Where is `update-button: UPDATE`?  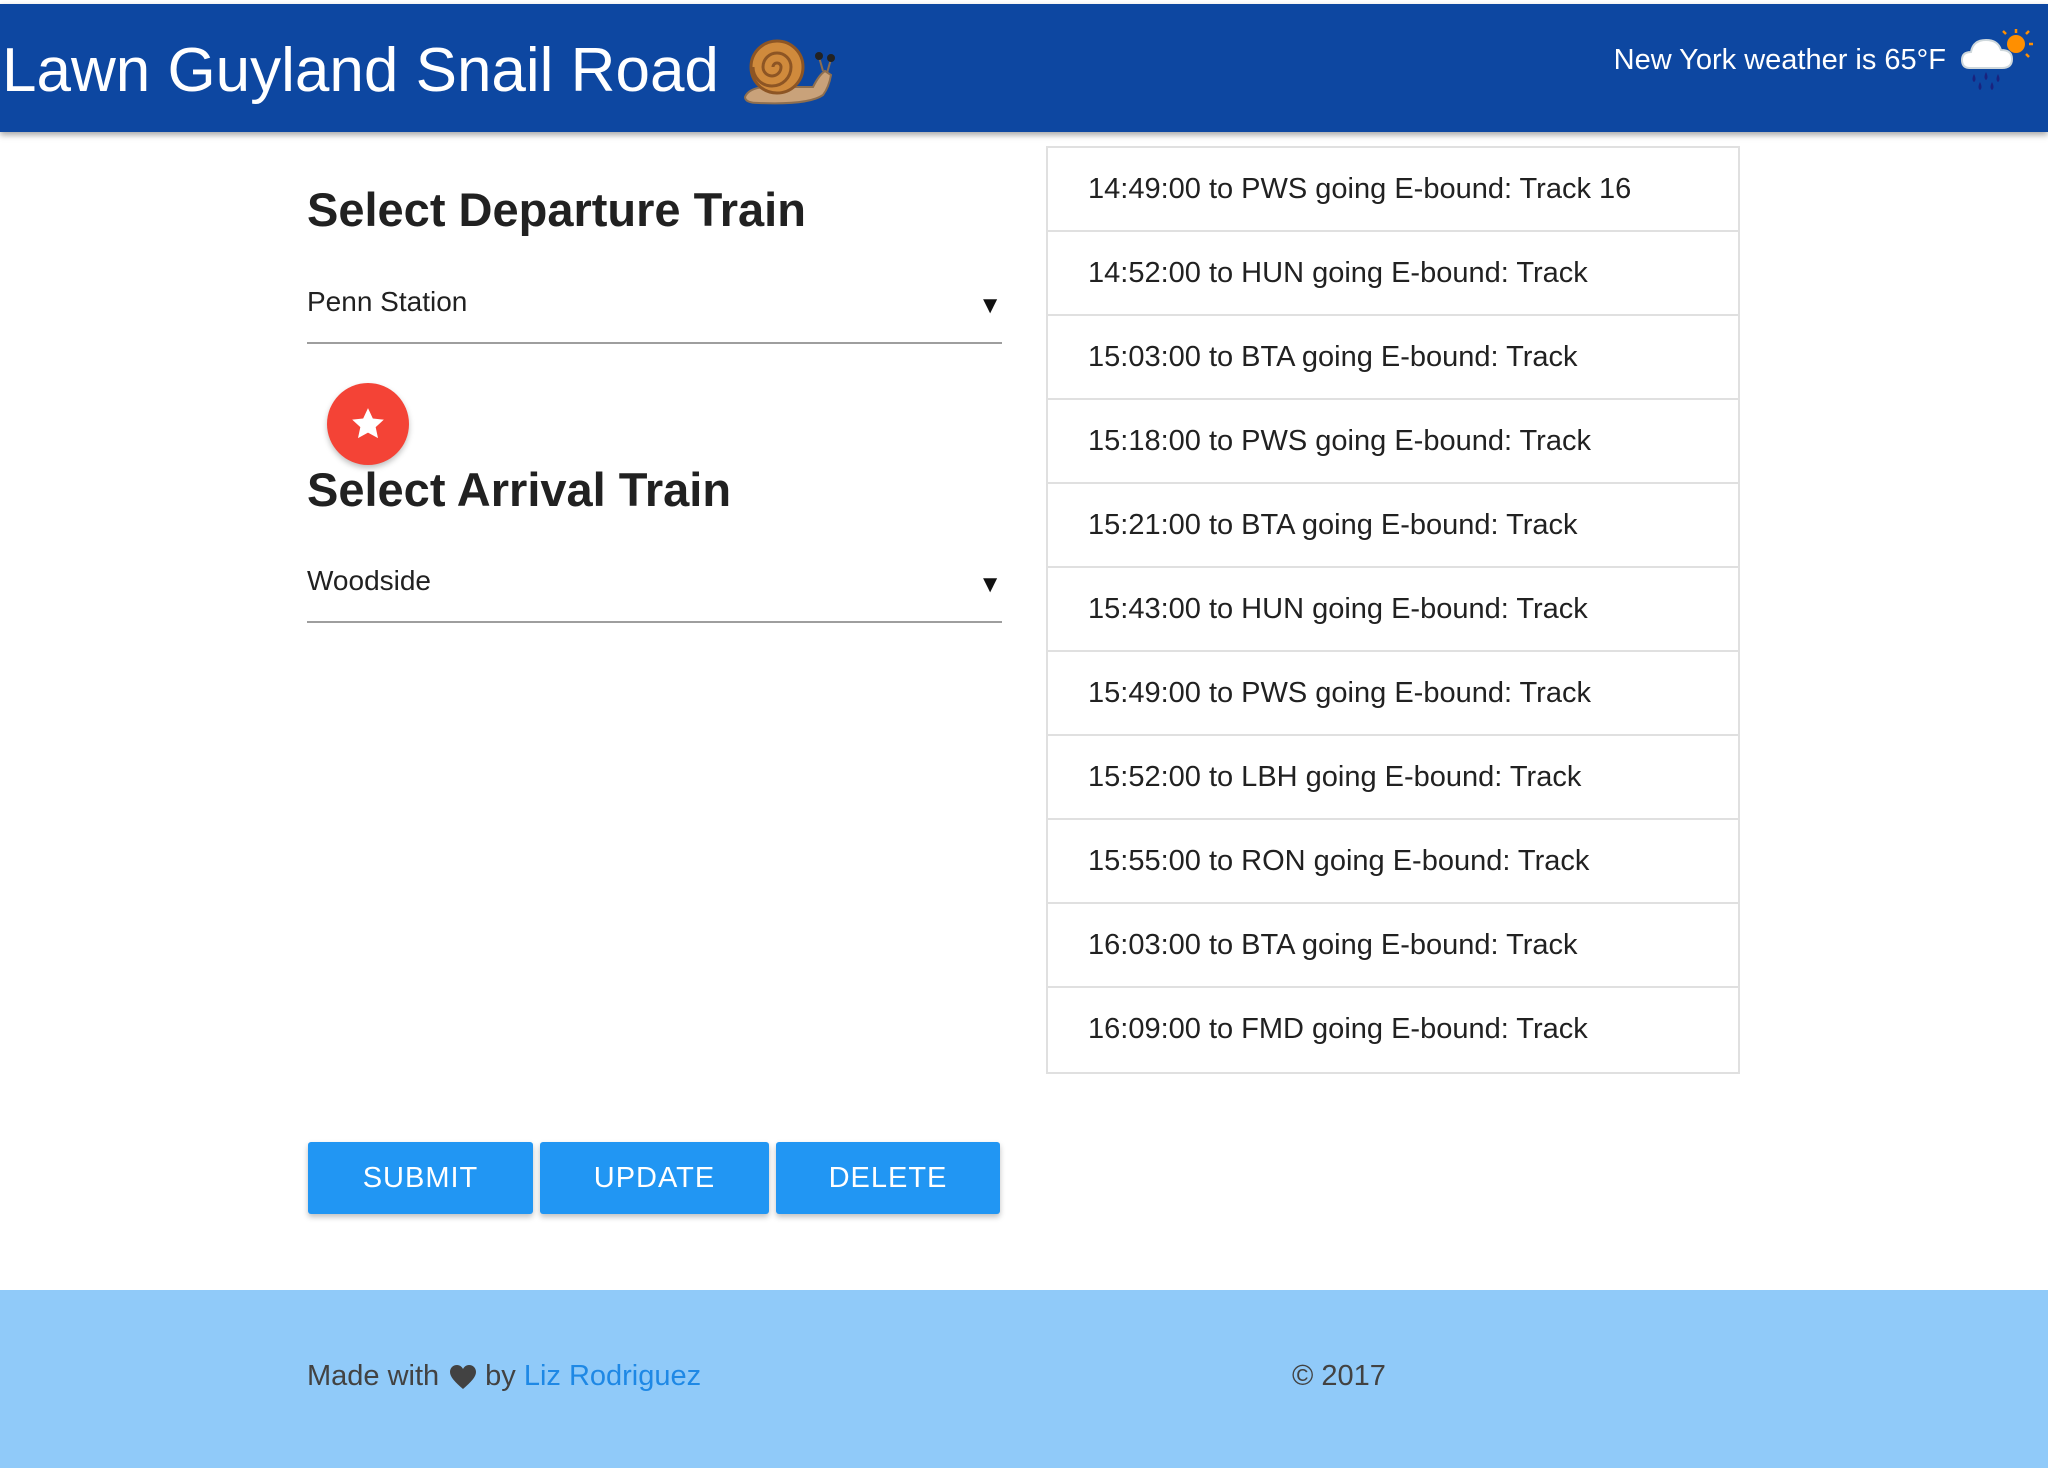
update-button: UPDATE is located at coordinates (654, 1178).